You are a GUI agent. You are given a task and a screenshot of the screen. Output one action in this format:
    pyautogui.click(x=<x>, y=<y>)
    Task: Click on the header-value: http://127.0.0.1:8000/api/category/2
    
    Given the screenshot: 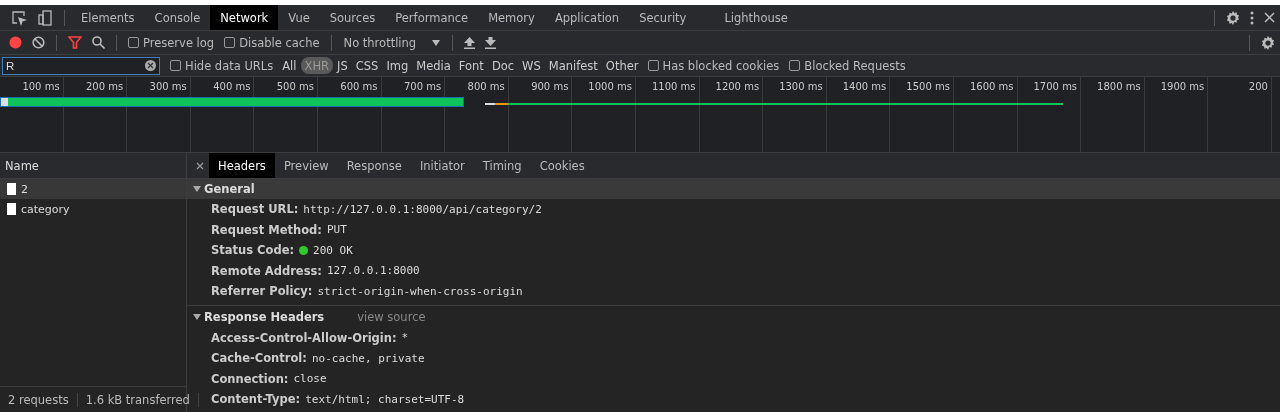 What is the action you would take?
    pyautogui.click(x=422, y=209)
    